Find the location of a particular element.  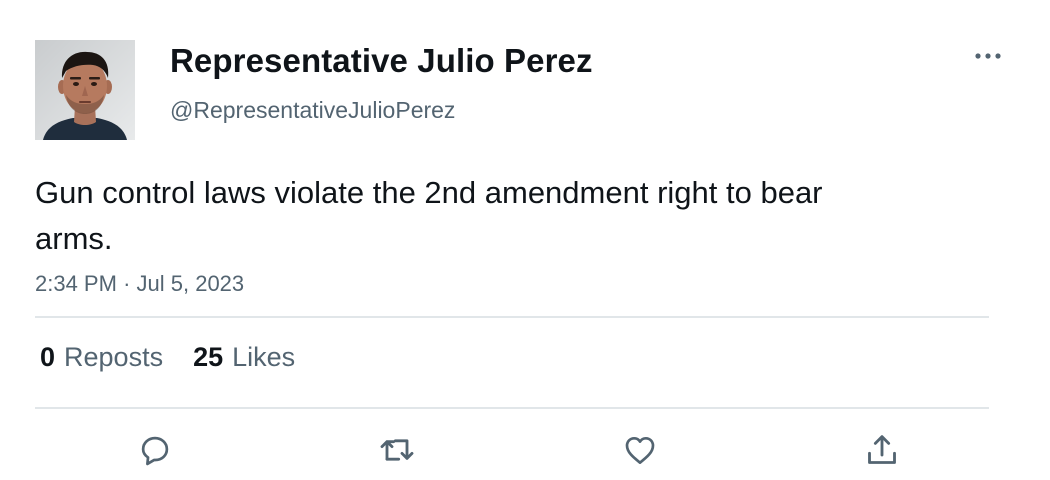

tweet-date: Jul 5, 2023 is located at coordinates (190, 283).